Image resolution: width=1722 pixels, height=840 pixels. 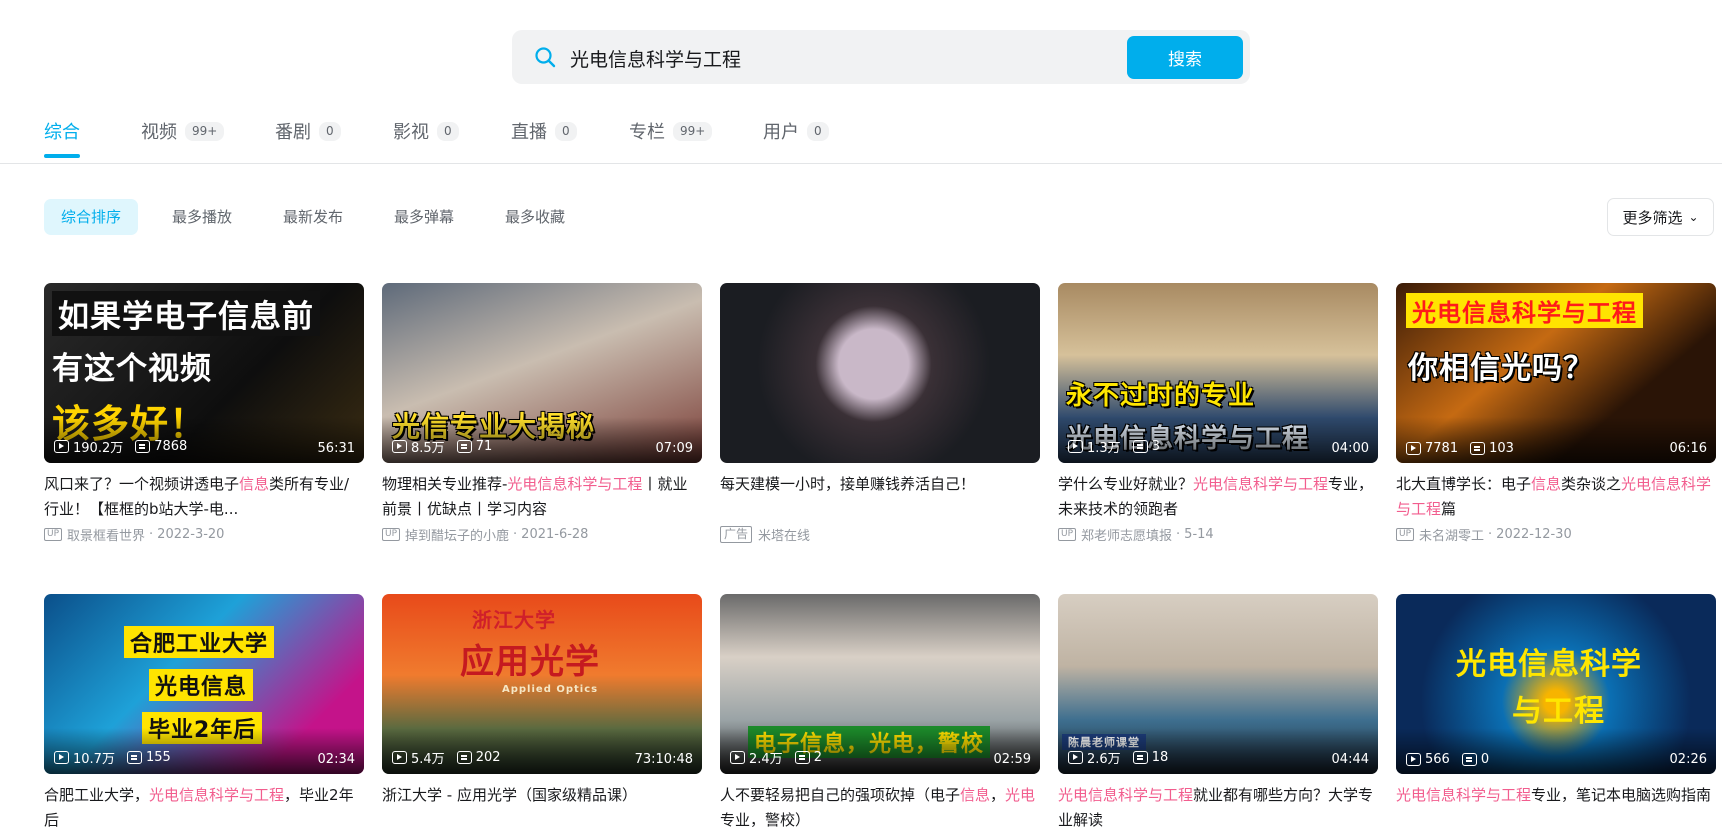 What do you see at coordinates (1218, 373) in the screenshot?
I see `video-thumbnail: 永不过时的专业光电信息科学与工程1.3万304:00` at bounding box center [1218, 373].